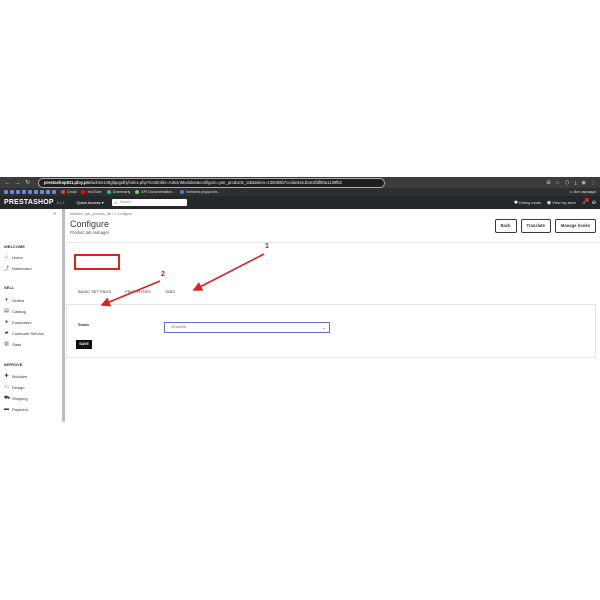  Describe the element at coordinates (575, 183) in the screenshot. I see `download-icon: ⤓` at that location.